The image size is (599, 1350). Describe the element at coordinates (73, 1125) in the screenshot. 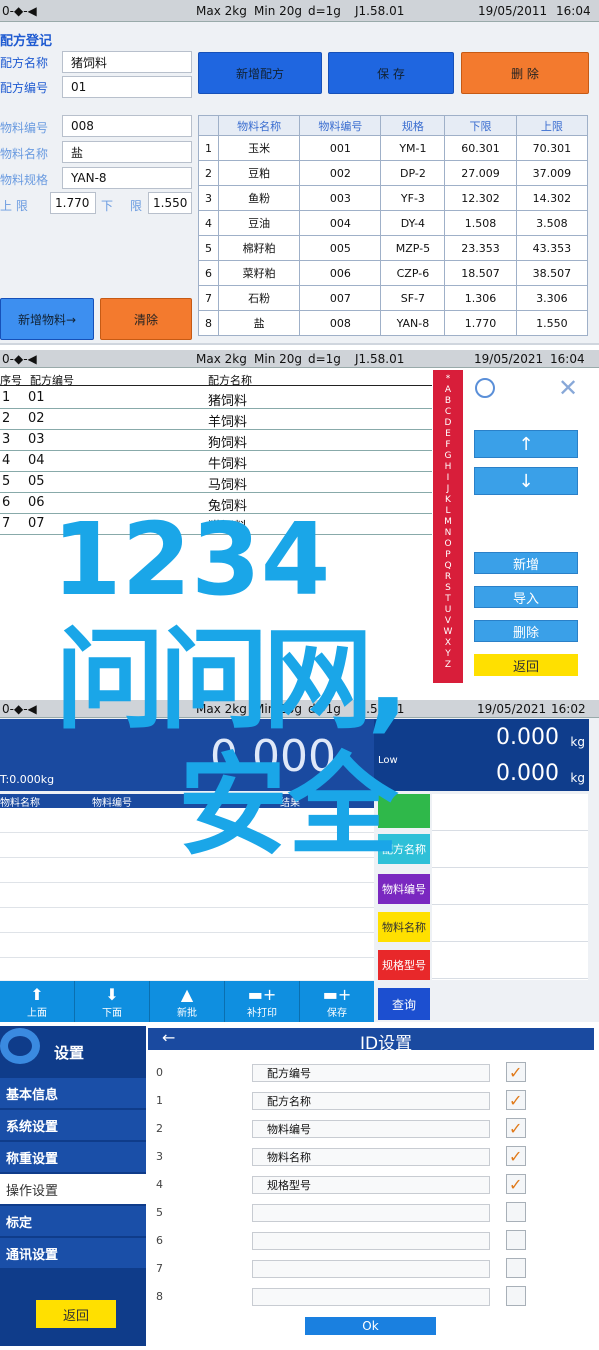

I see `menu-item: 系统设置` at that location.